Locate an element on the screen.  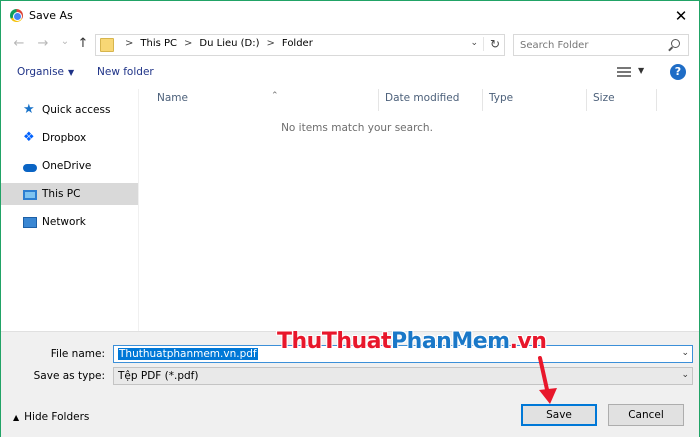
search-icon is located at coordinates (675, 43).